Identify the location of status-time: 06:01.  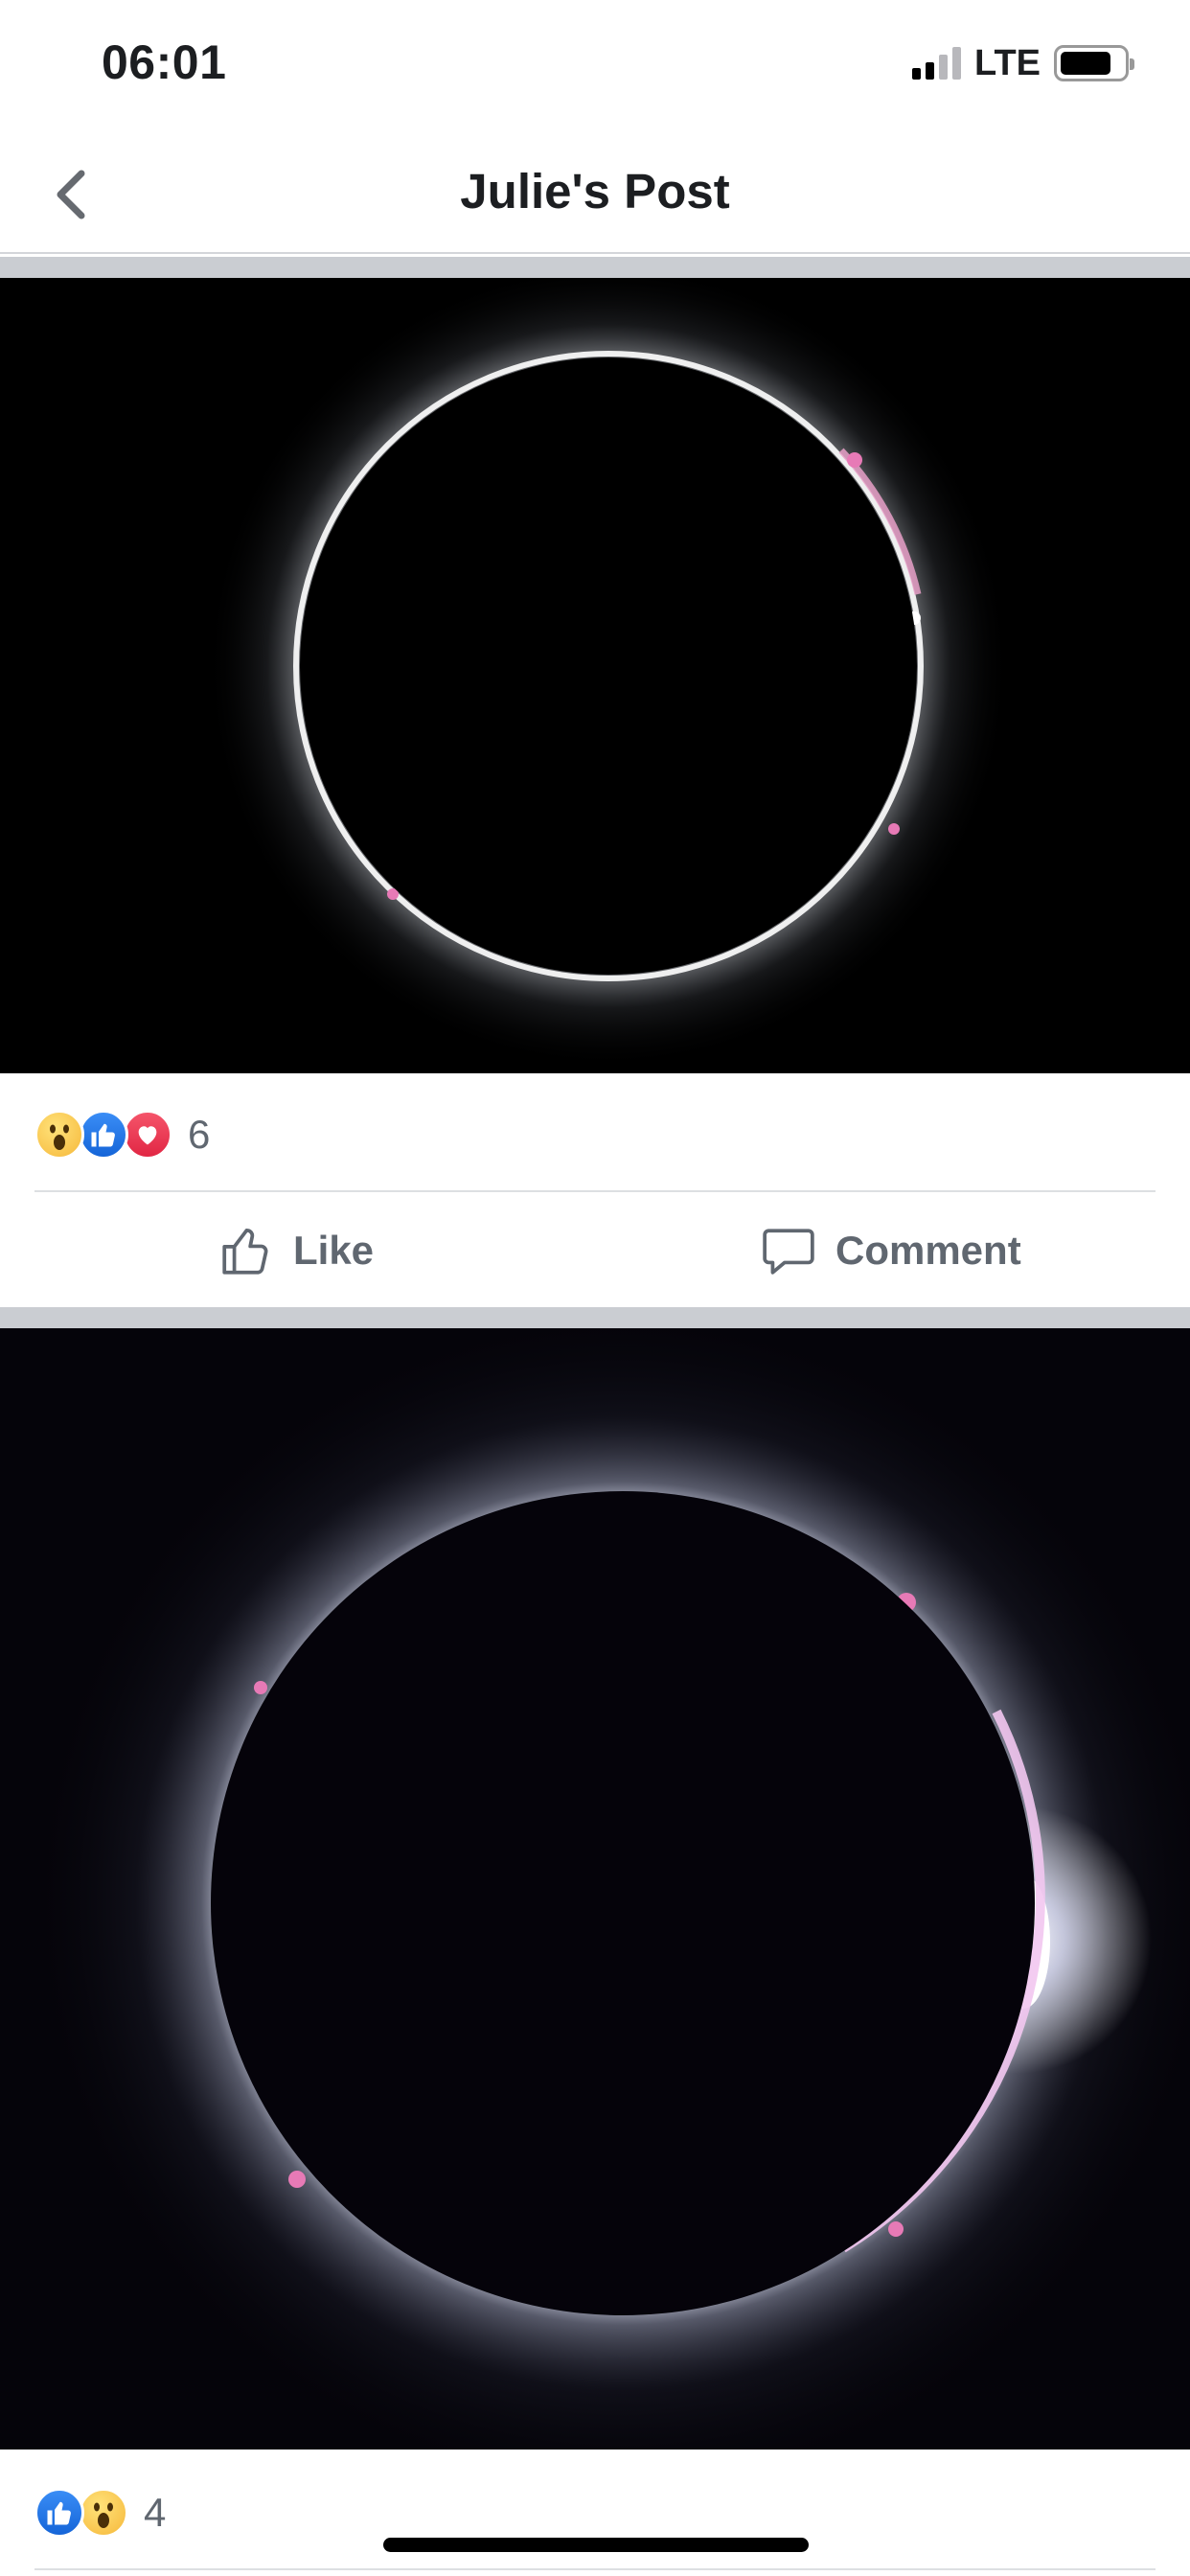
(164, 62).